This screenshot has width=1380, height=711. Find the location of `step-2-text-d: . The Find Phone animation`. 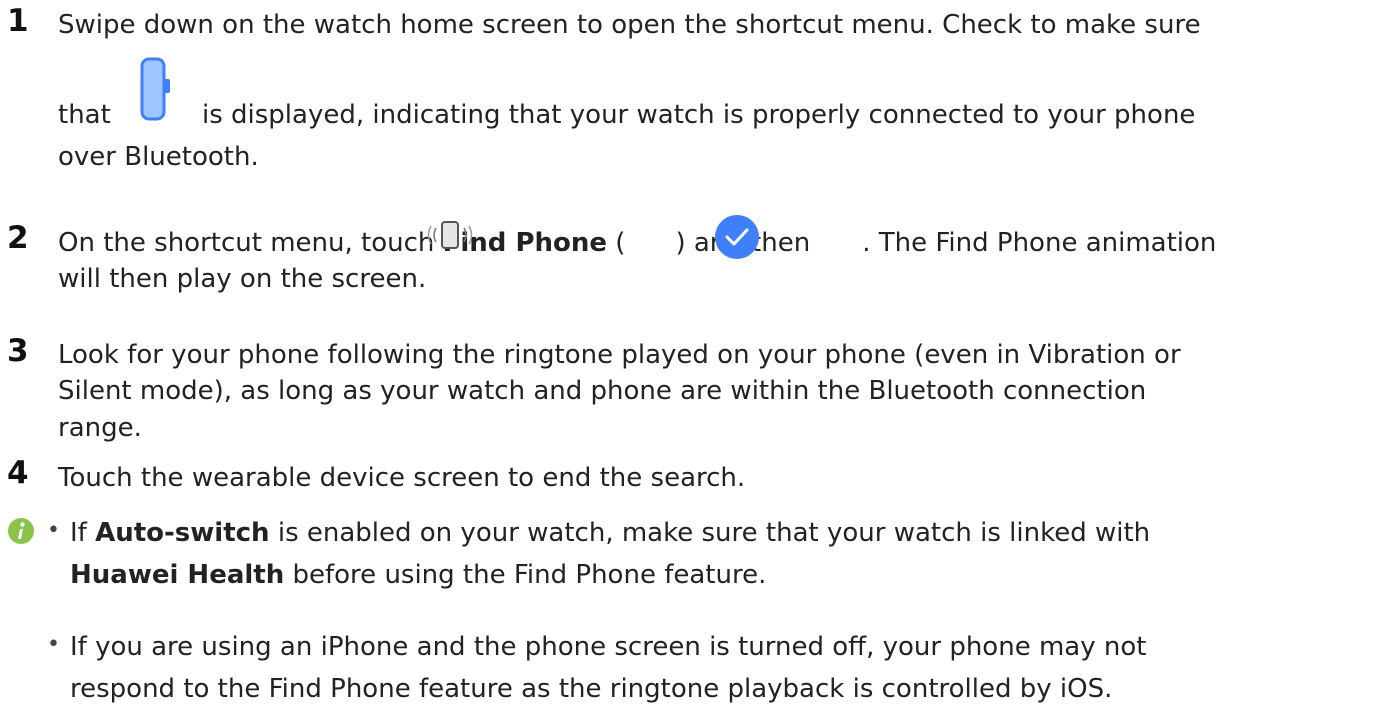

step-2-text-d: . The Find Phone animation is located at coordinates (1039, 243).